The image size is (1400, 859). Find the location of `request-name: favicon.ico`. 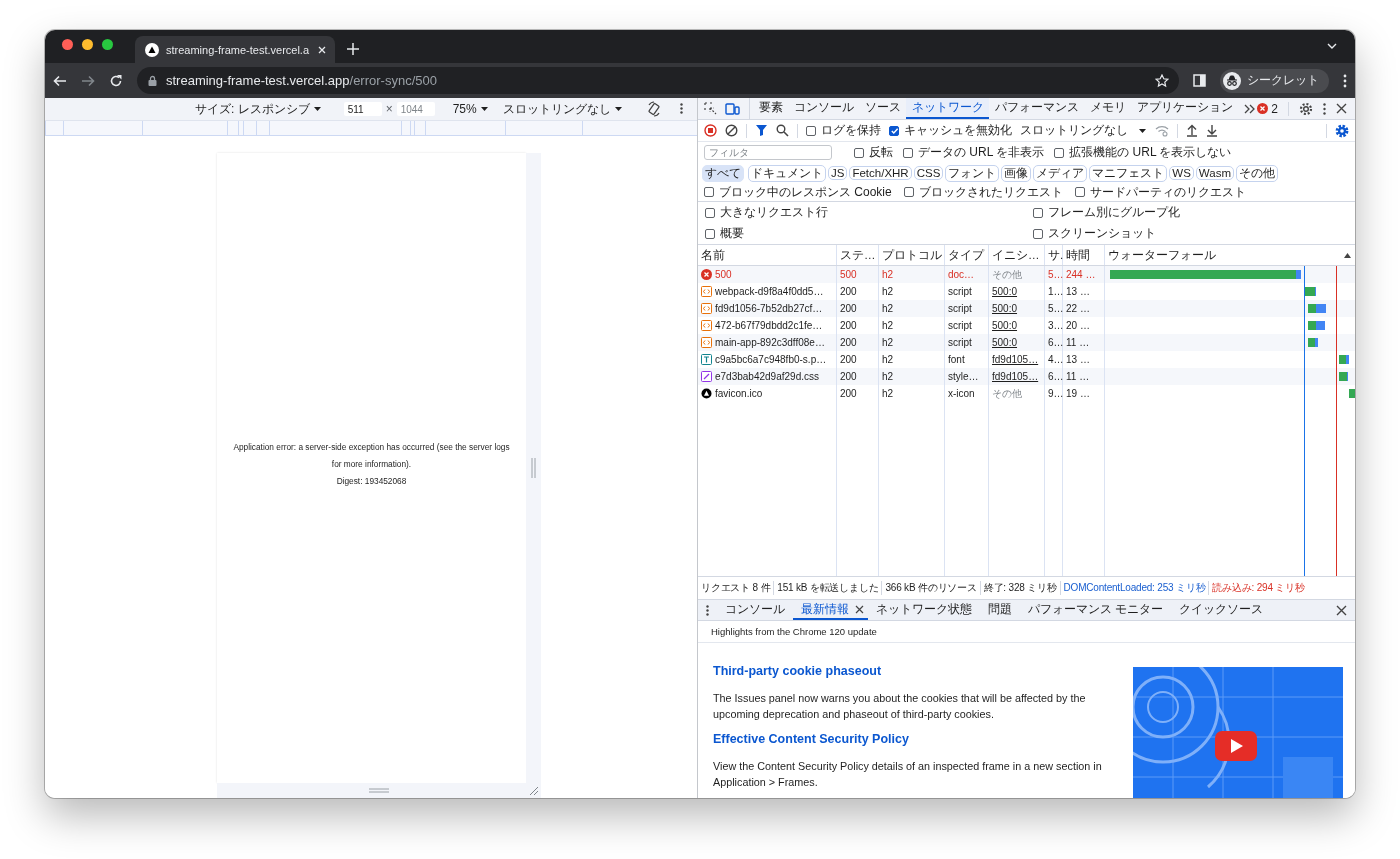

request-name: favicon.ico is located at coordinates (739, 393).